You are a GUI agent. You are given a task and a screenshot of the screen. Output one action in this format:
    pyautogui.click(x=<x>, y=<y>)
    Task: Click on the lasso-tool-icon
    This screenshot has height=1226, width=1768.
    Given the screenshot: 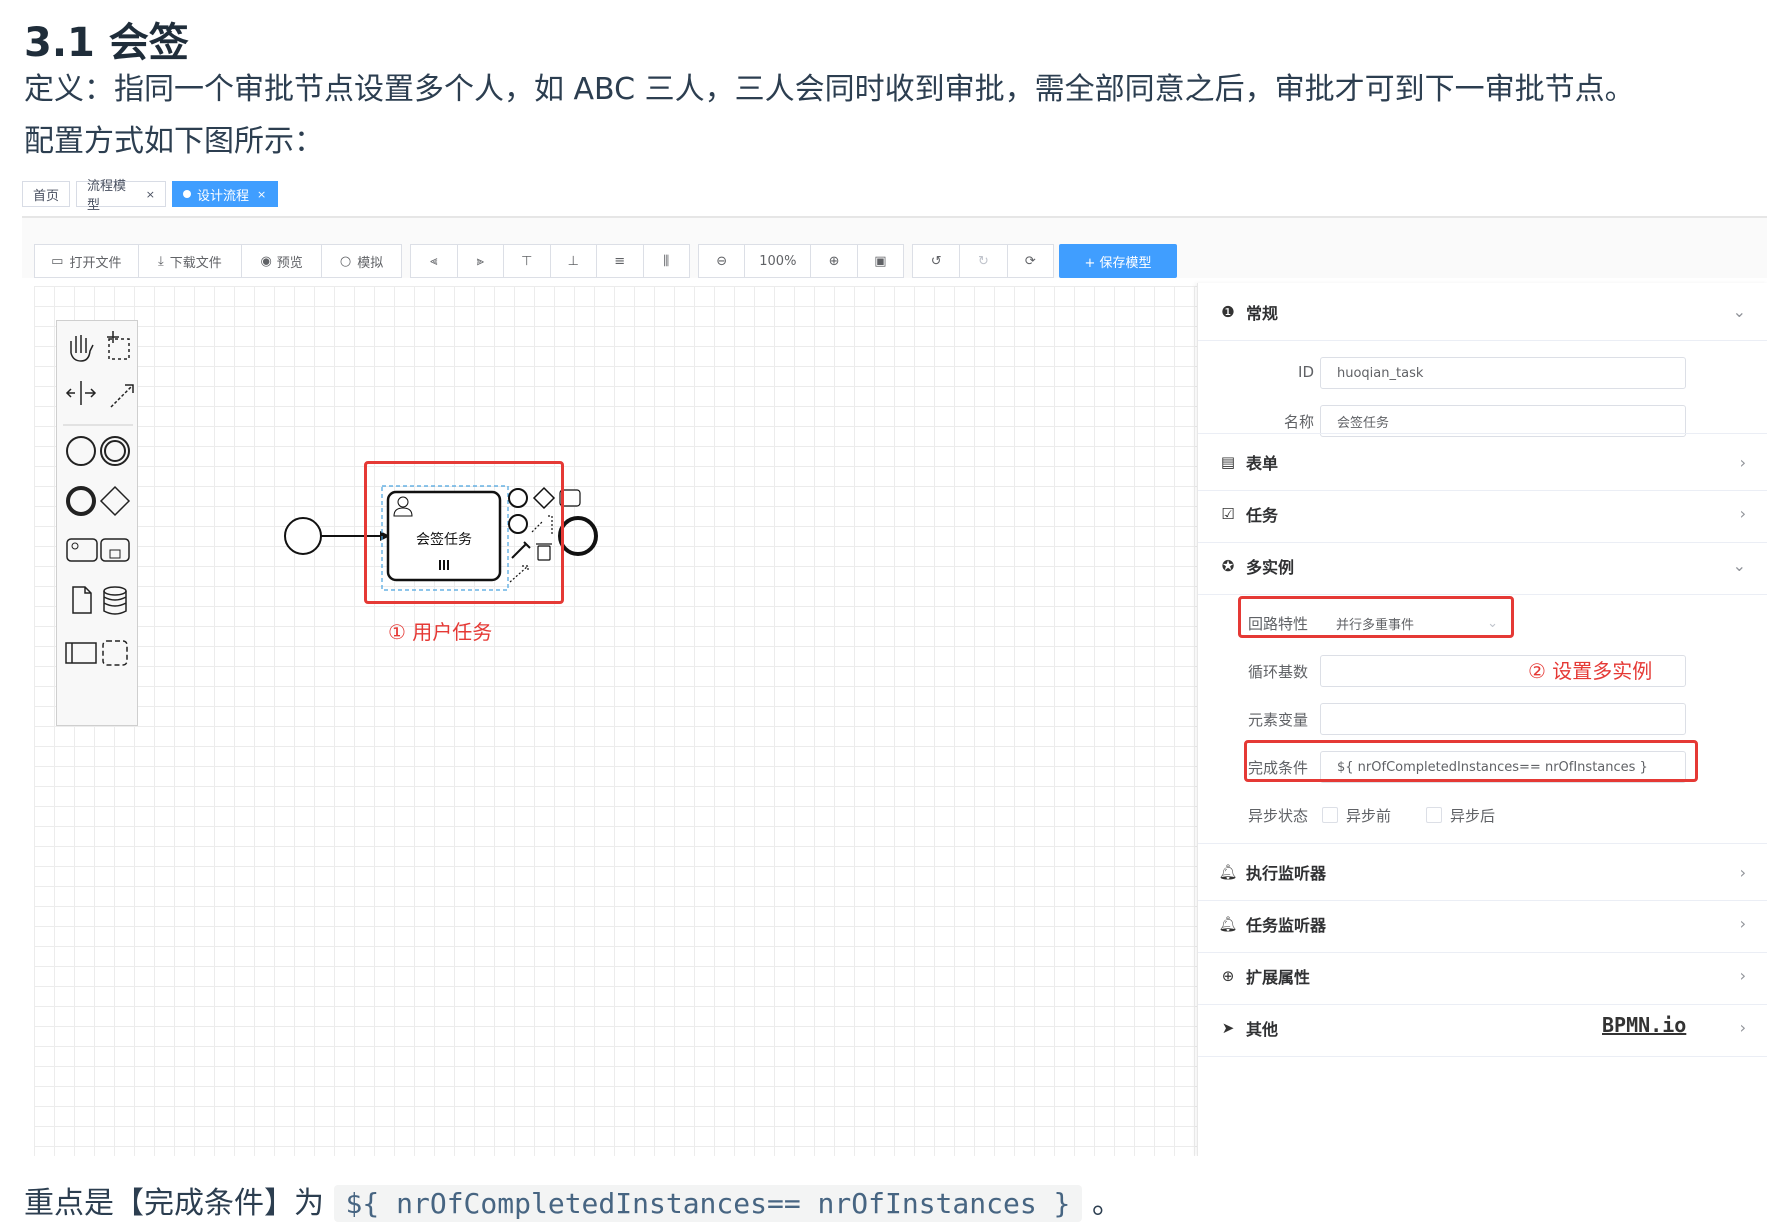 What is the action you would take?
    pyautogui.click(x=118, y=345)
    